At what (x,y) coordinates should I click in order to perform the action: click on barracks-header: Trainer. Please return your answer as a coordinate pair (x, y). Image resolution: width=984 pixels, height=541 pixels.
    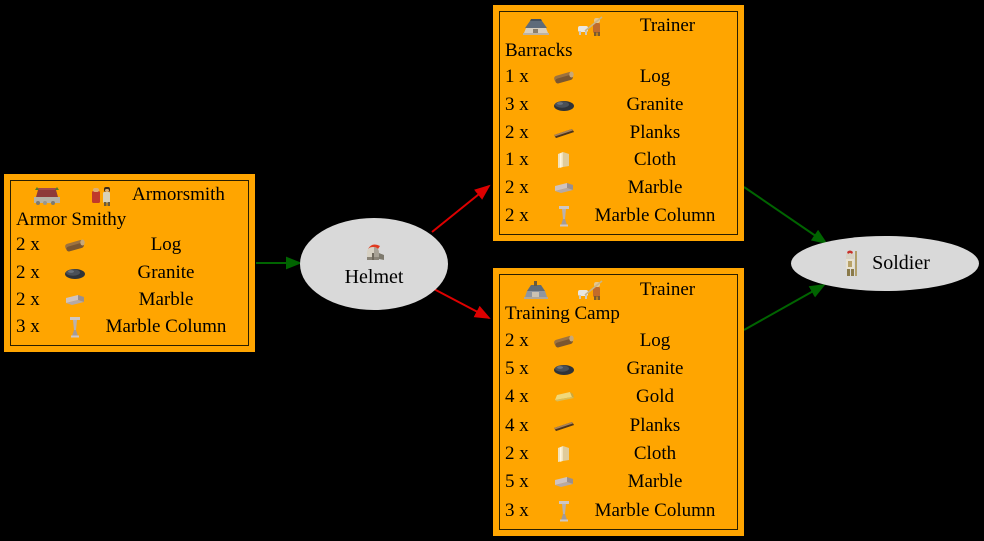
    Looking at the image, I should click on (618, 26).